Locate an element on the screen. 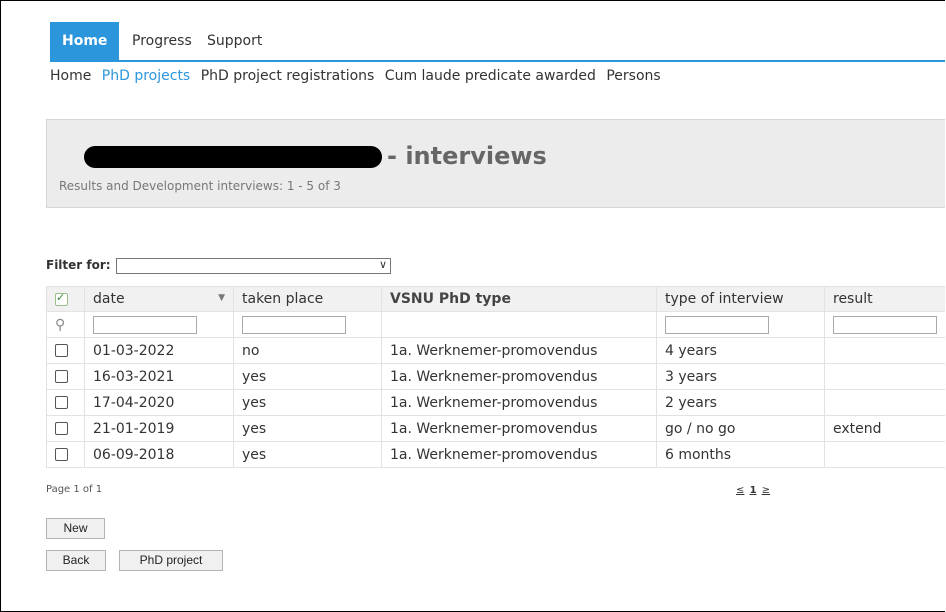  phd-project-button: PhD project is located at coordinates (171, 560).